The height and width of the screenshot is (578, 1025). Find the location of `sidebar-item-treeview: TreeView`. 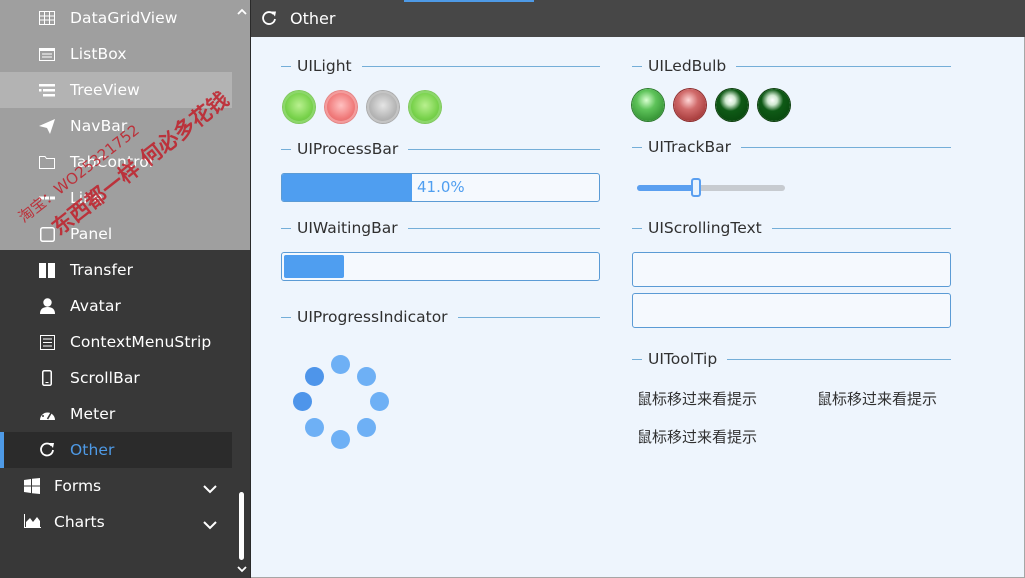

sidebar-item-treeview: TreeView is located at coordinates (116, 90).